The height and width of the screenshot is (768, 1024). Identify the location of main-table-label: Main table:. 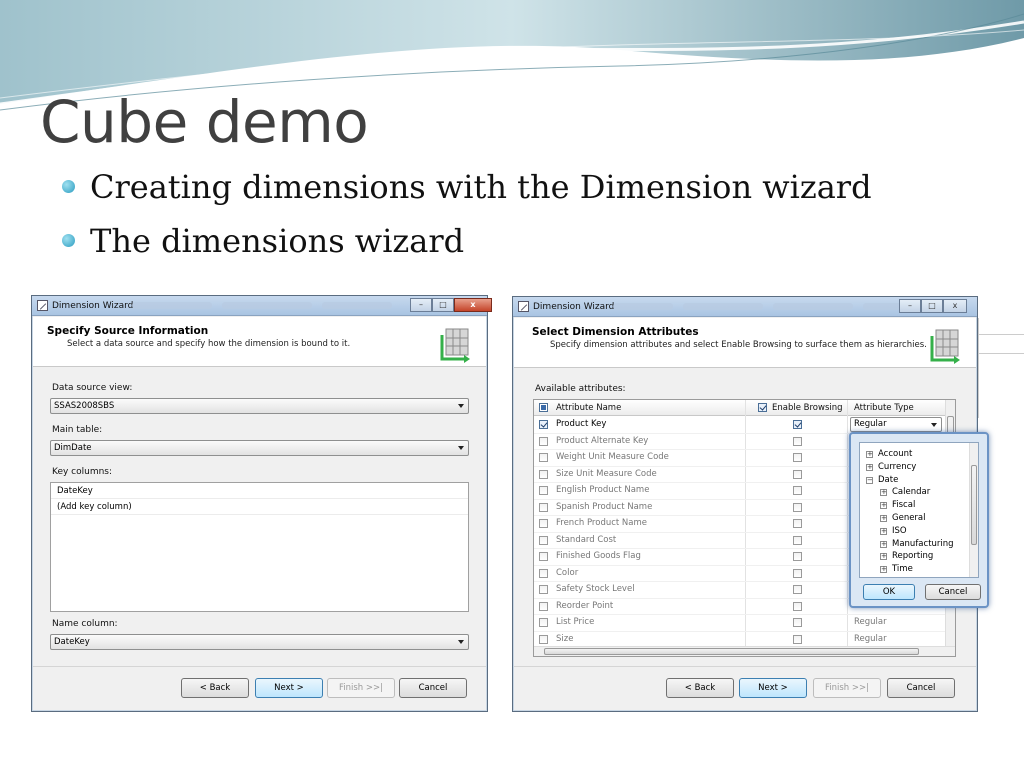
(77, 430).